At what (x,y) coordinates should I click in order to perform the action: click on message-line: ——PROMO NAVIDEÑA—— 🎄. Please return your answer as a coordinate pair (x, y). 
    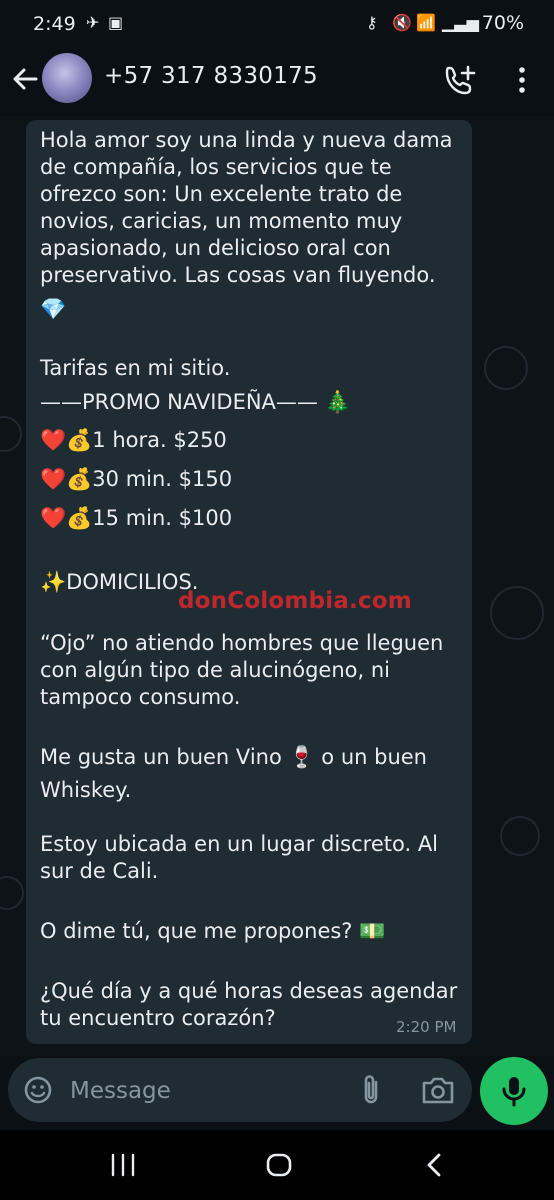
    Looking at the image, I should click on (195, 402).